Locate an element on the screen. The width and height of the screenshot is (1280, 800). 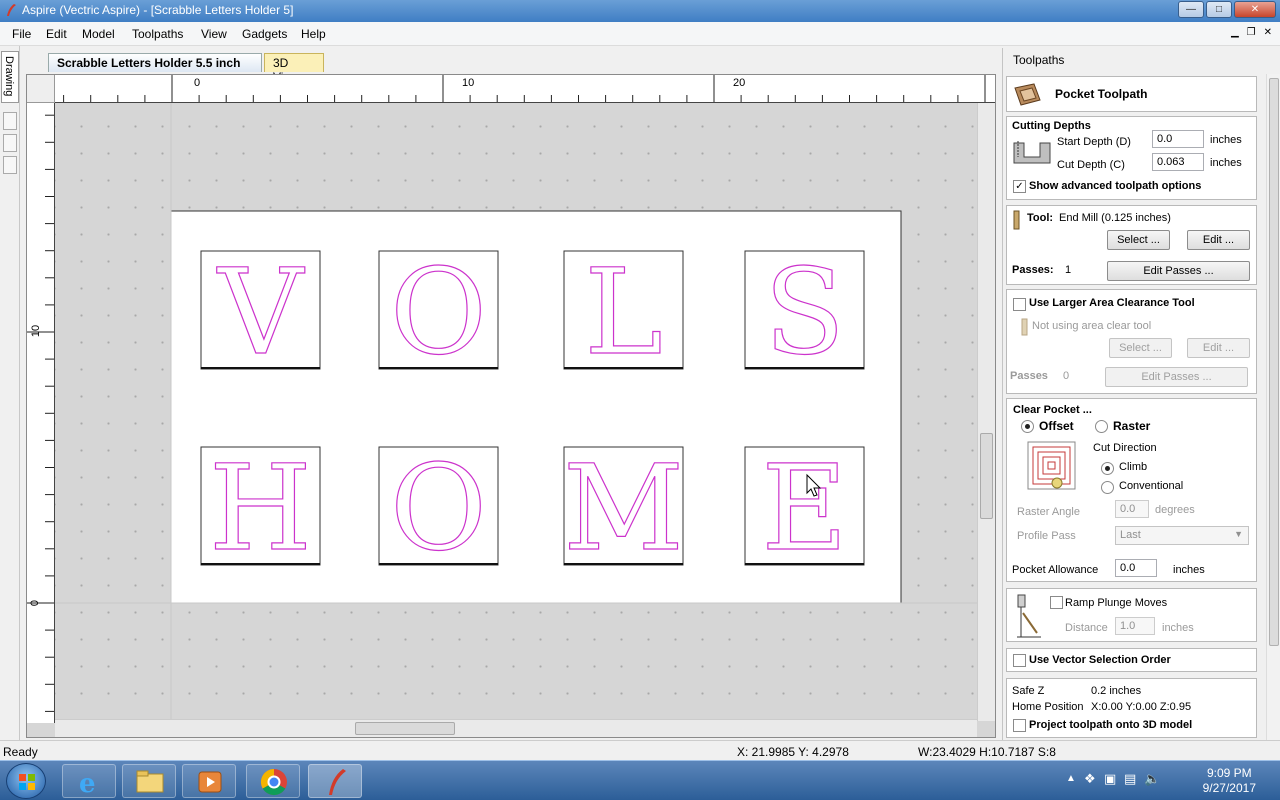
menu-file: File is located at coordinates (21, 34).